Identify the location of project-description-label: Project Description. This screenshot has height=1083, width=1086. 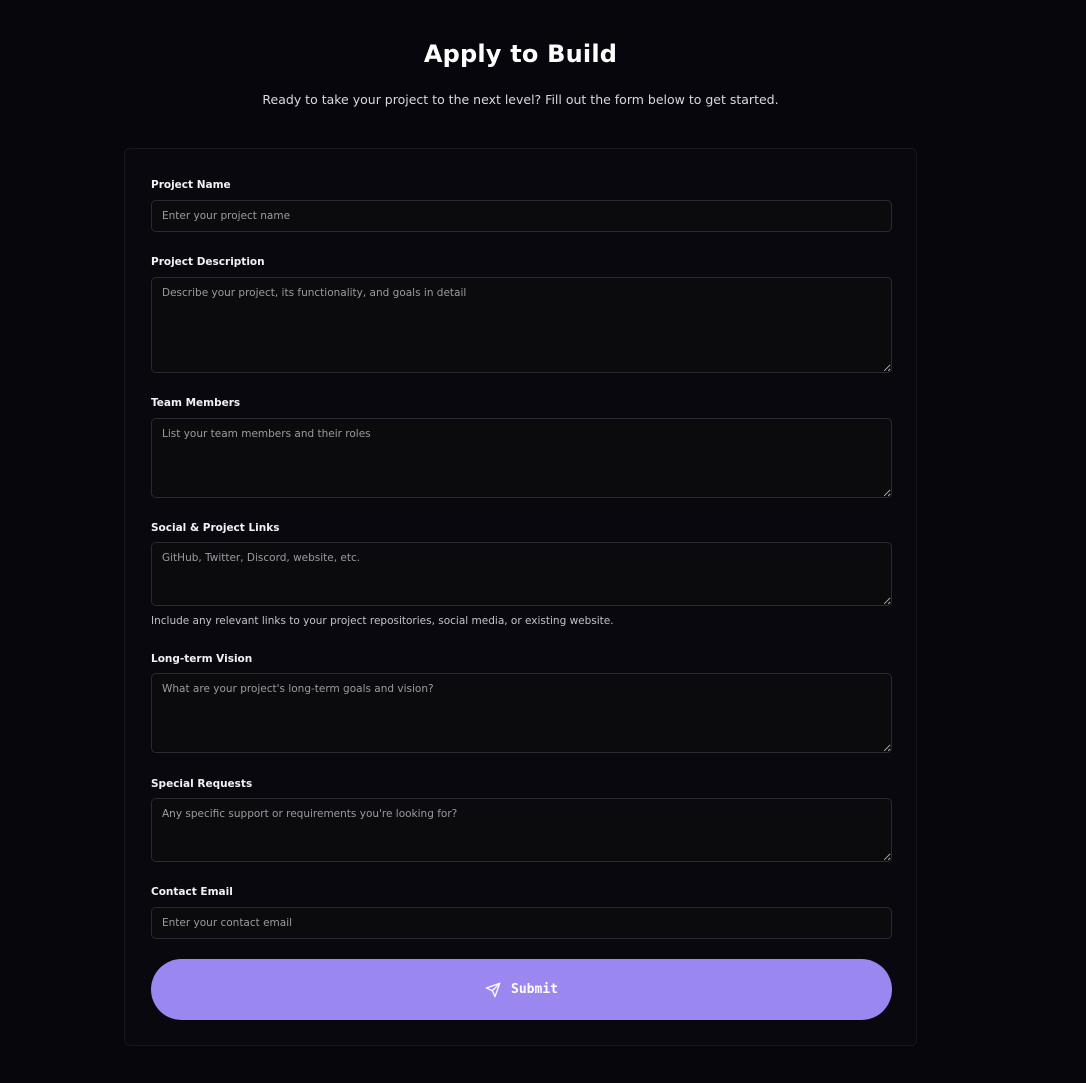
(208, 262).